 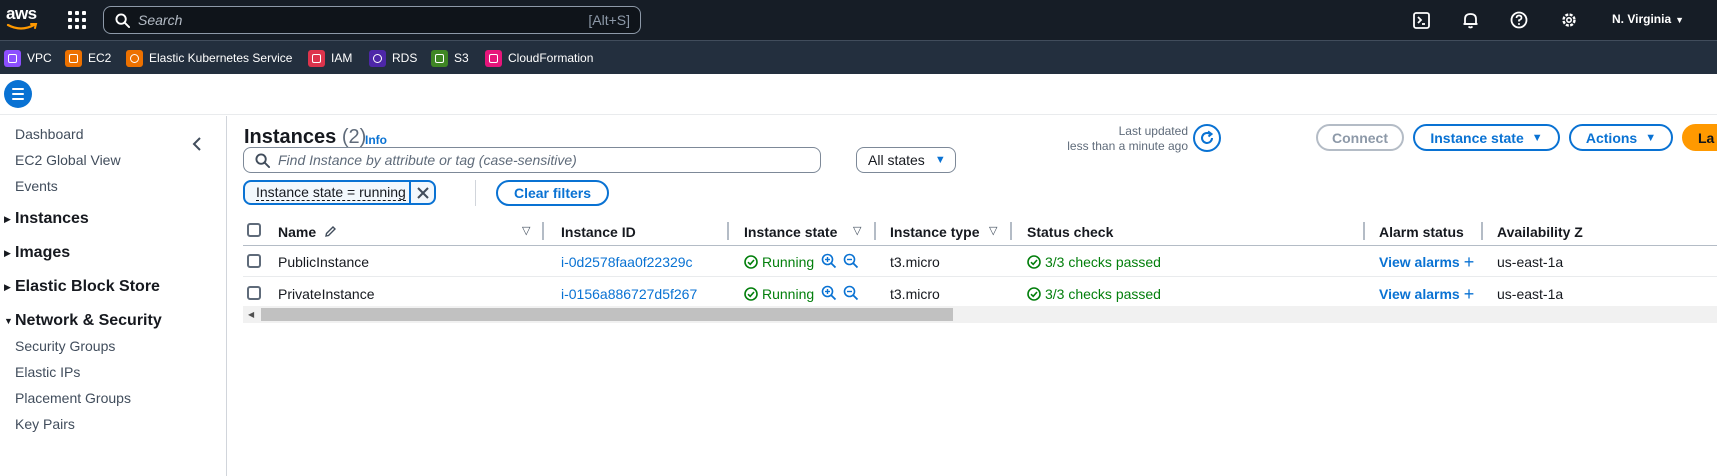 I want to click on instance-state-button: Instance state ▼, so click(x=1486, y=137).